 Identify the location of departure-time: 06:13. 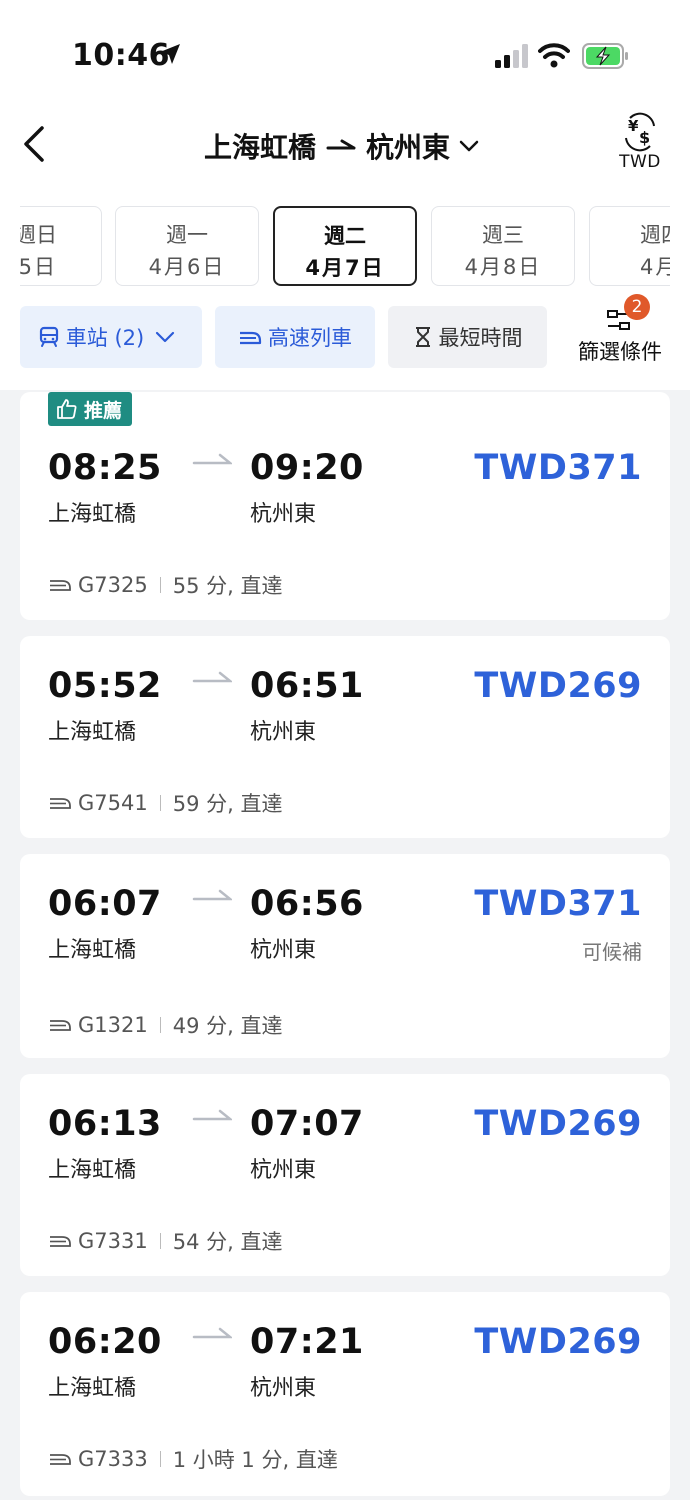
(105, 1124).